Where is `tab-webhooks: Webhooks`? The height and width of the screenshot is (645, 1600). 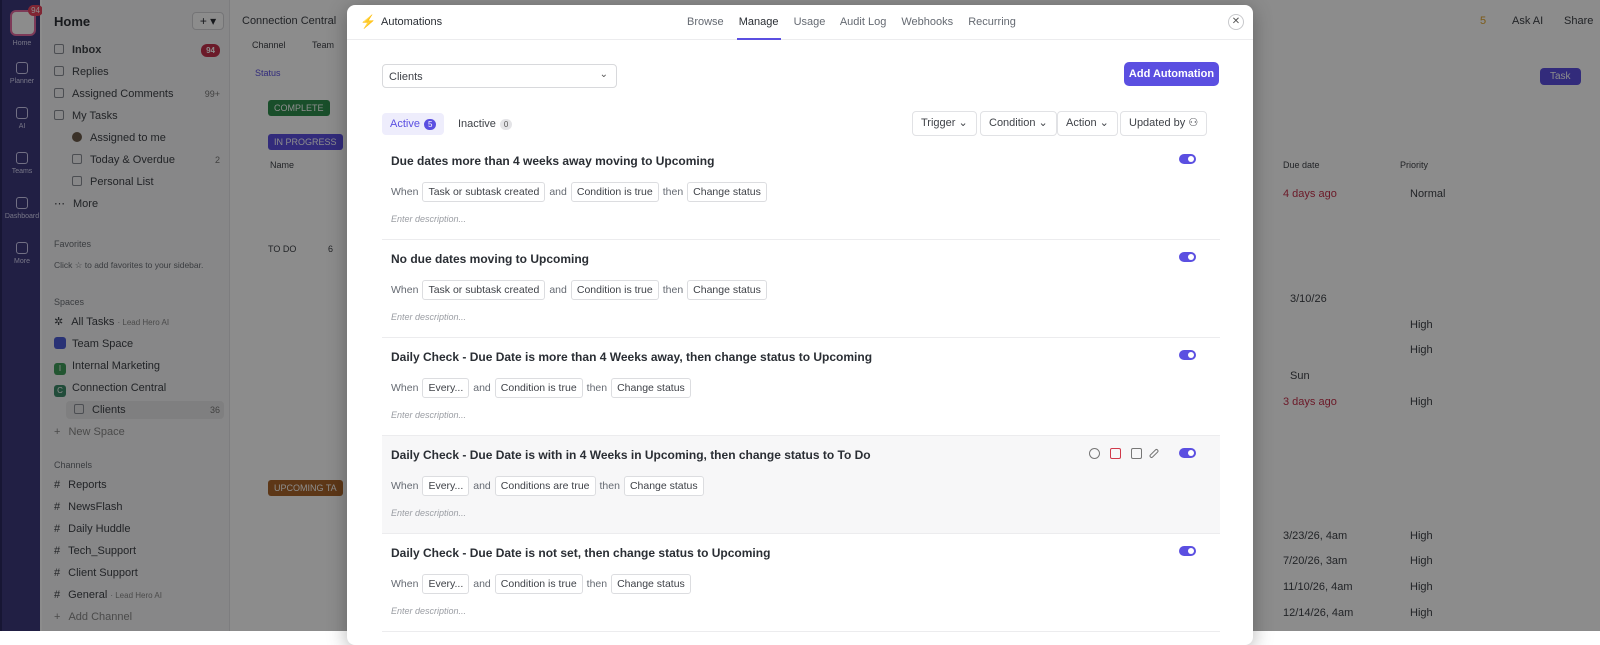
tab-webhooks: Webhooks is located at coordinates (927, 22).